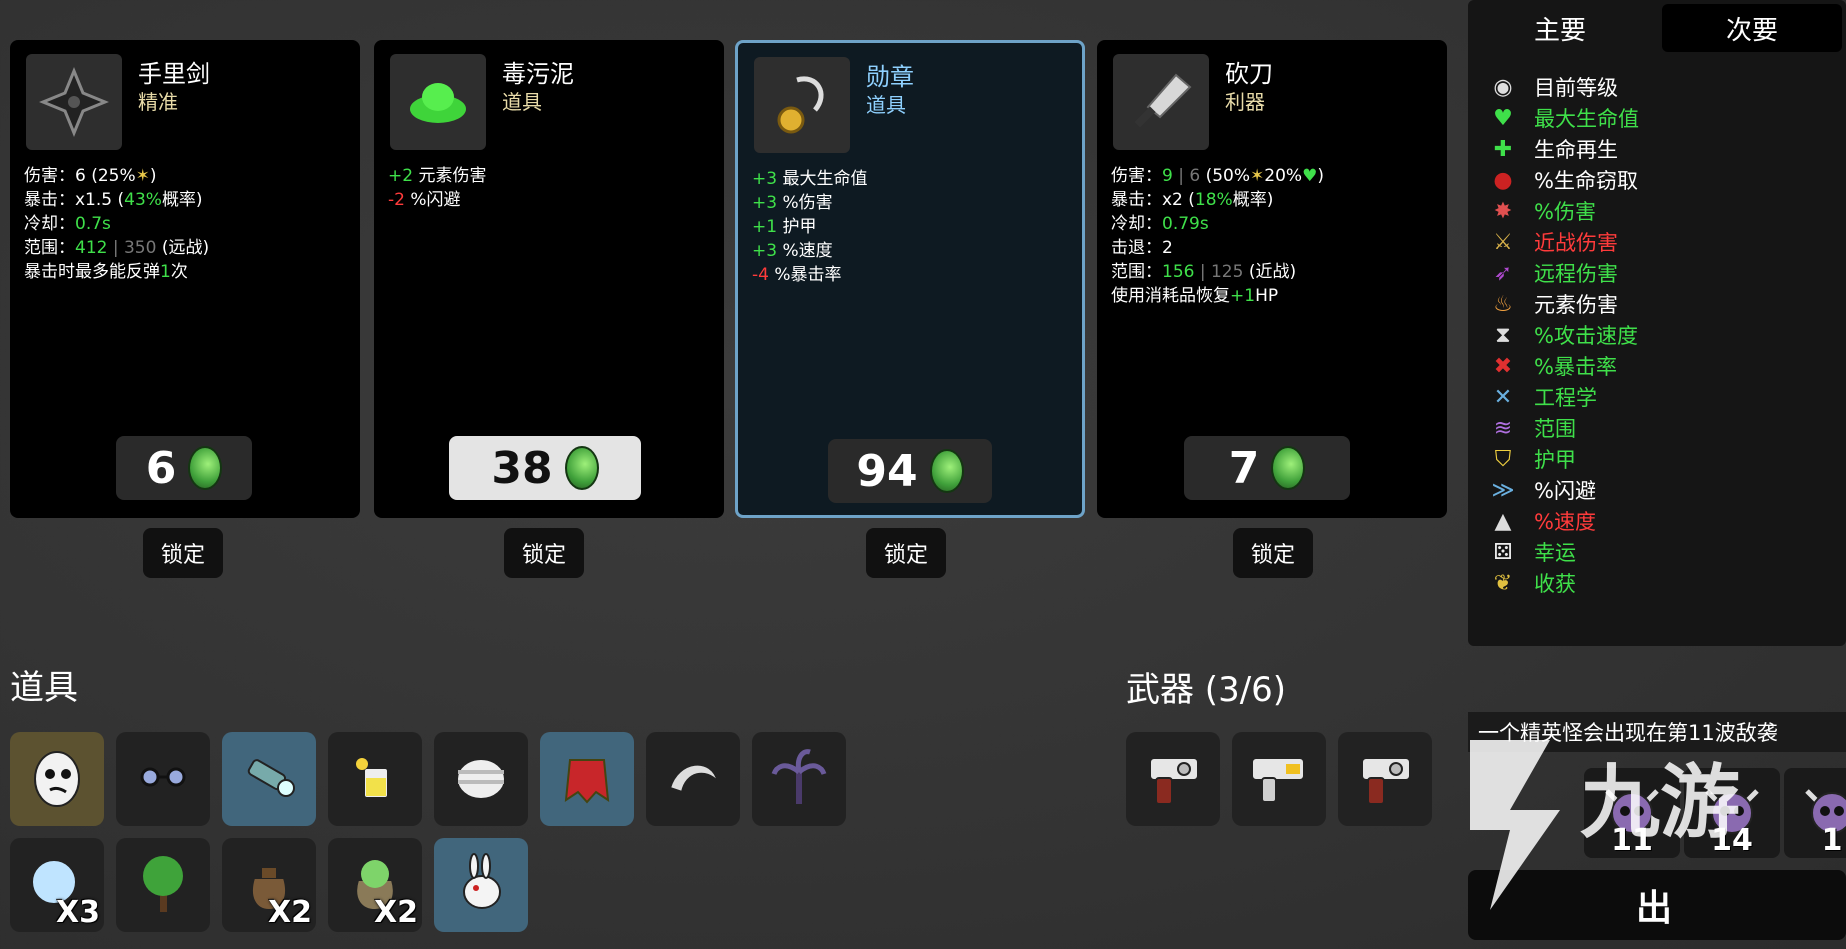  What do you see at coordinates (395, 912) in the screenshot?
I see `item-count: X2` at bounding box center [395, 912].